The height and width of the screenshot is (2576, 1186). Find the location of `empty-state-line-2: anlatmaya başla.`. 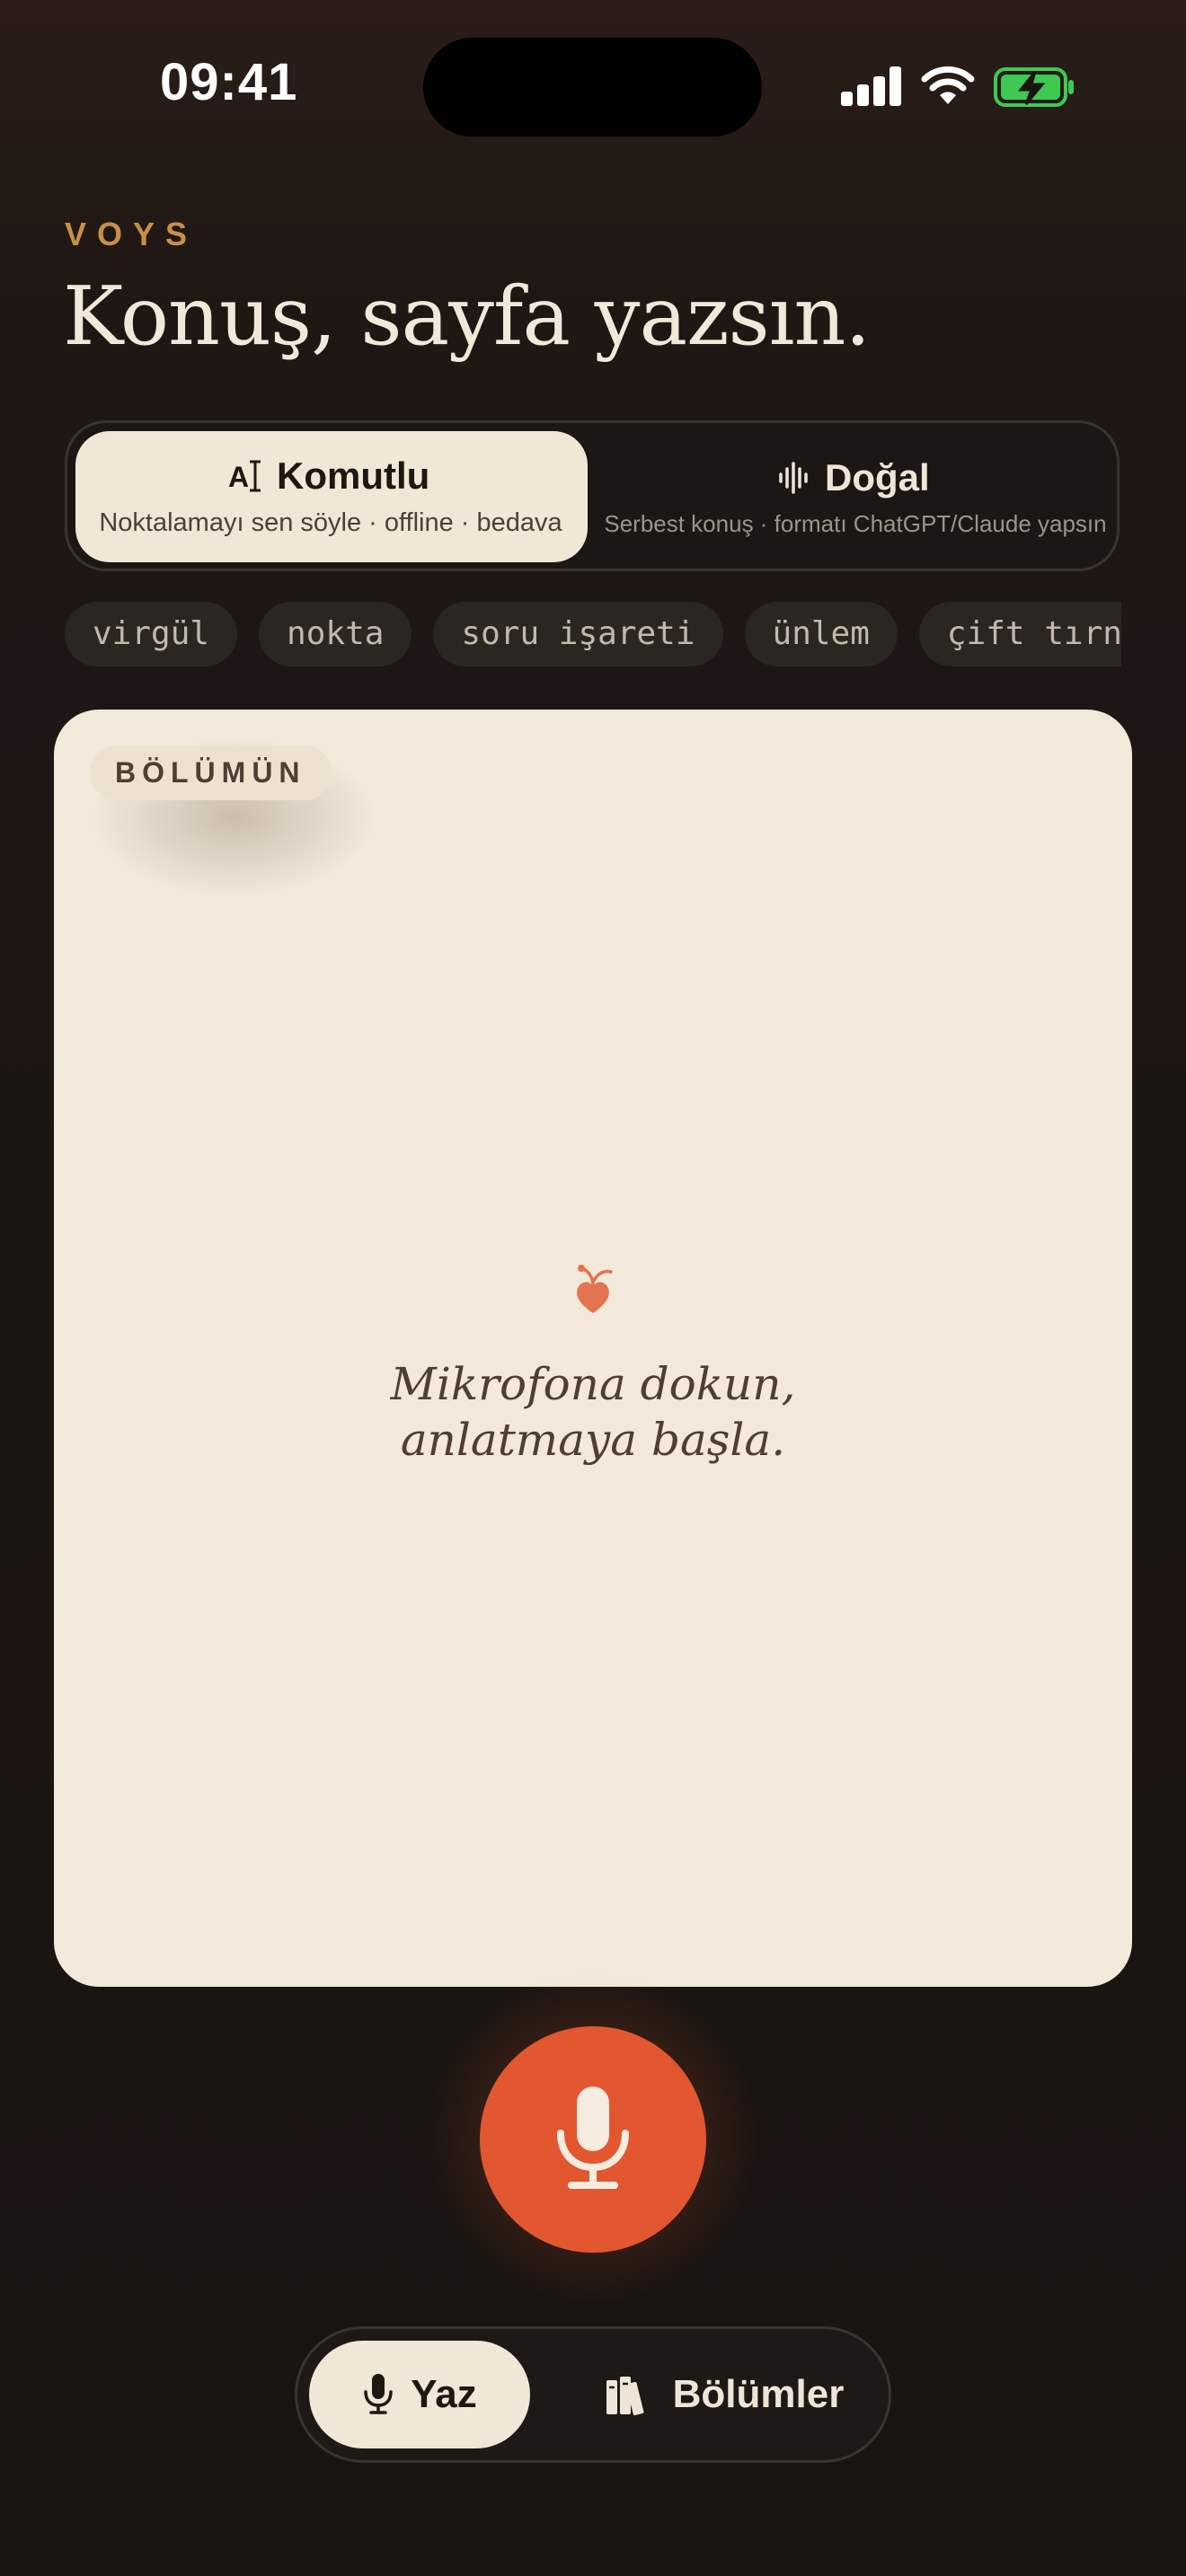

empty-state-line-2: anlatmaya başla. is located at coordinates (593, 1440).